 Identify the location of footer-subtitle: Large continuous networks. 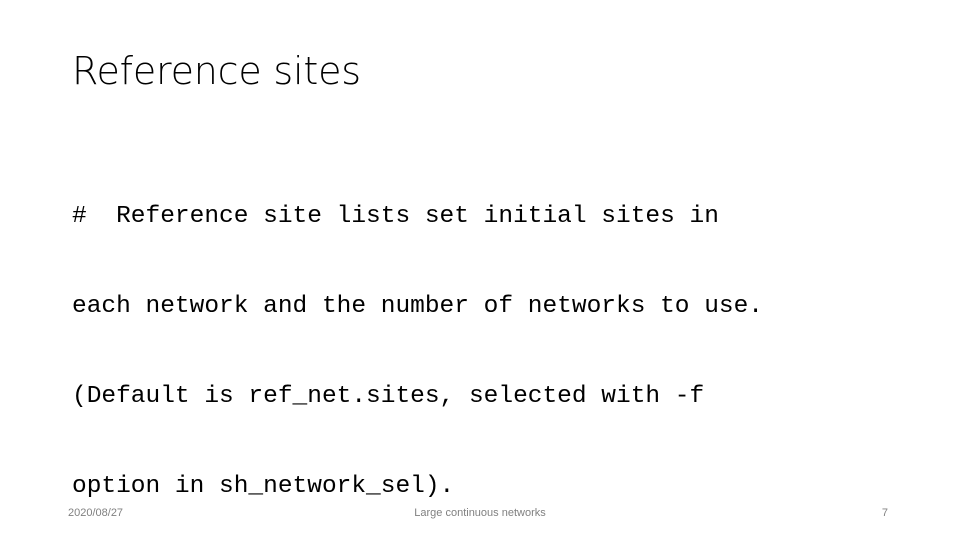
(480, 513).